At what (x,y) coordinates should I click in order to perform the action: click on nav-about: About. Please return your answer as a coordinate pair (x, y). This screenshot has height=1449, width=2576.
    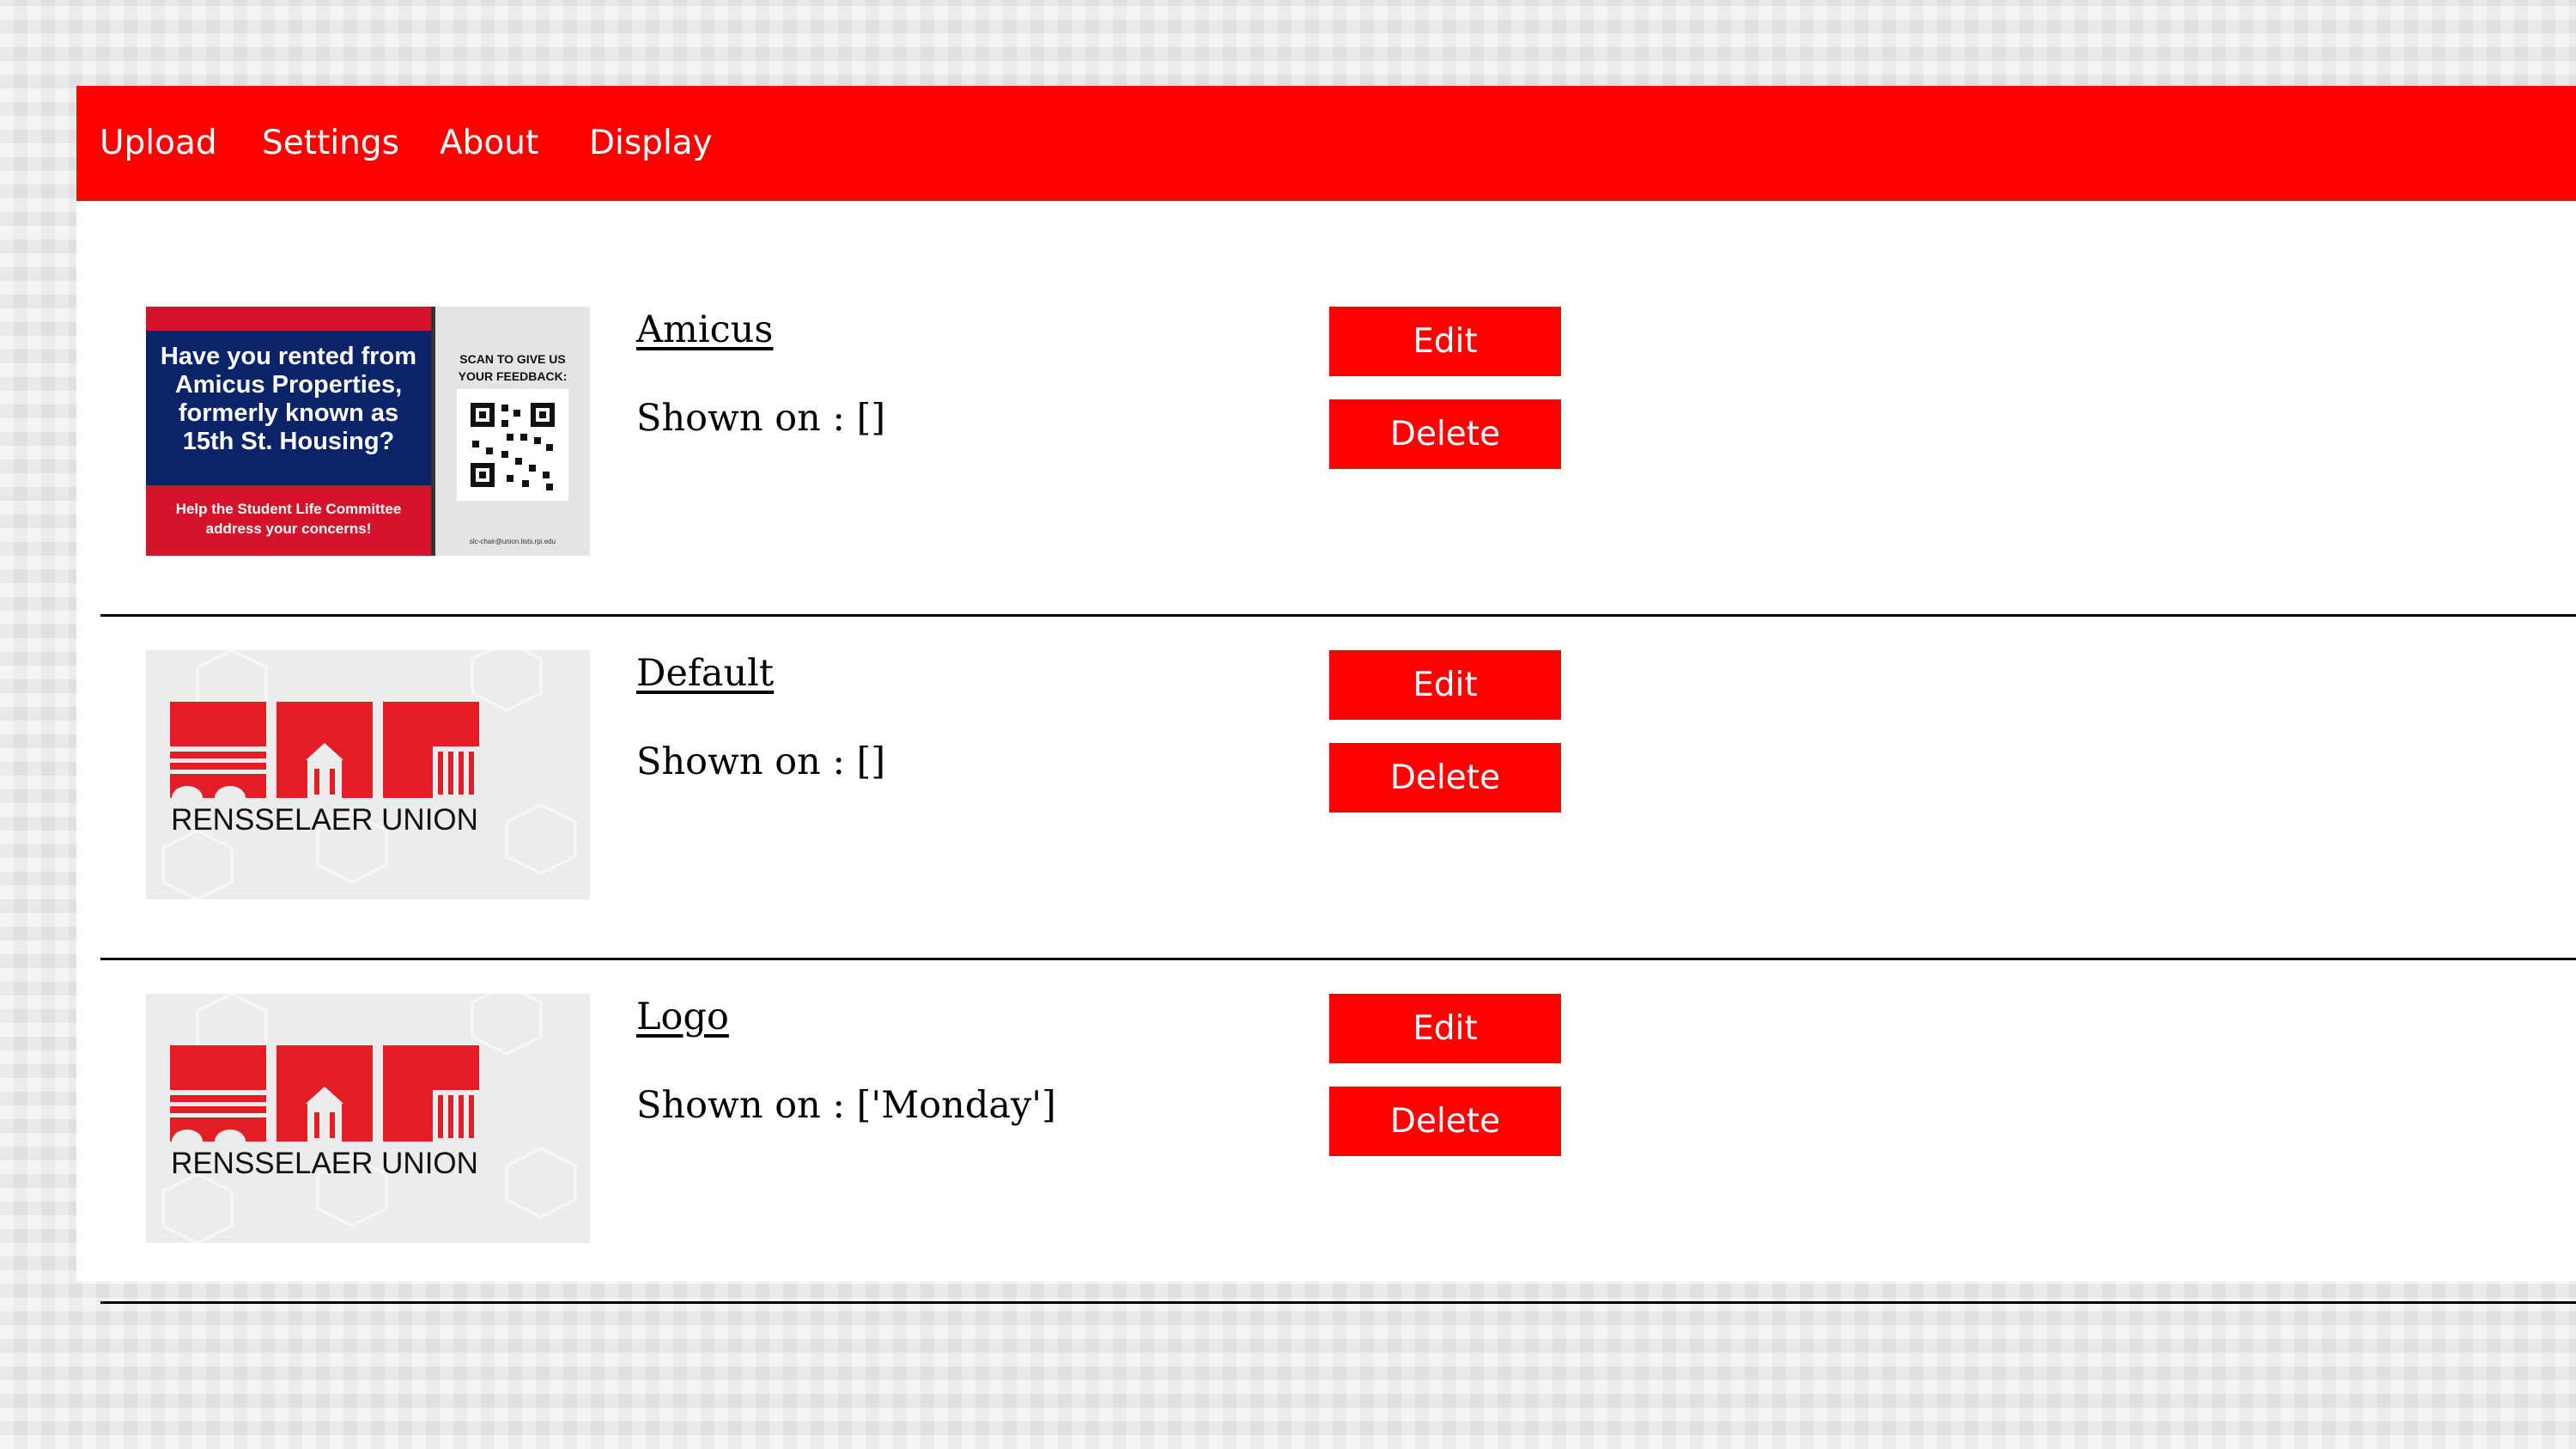
    Looking at the image, I should click on (489, 143).